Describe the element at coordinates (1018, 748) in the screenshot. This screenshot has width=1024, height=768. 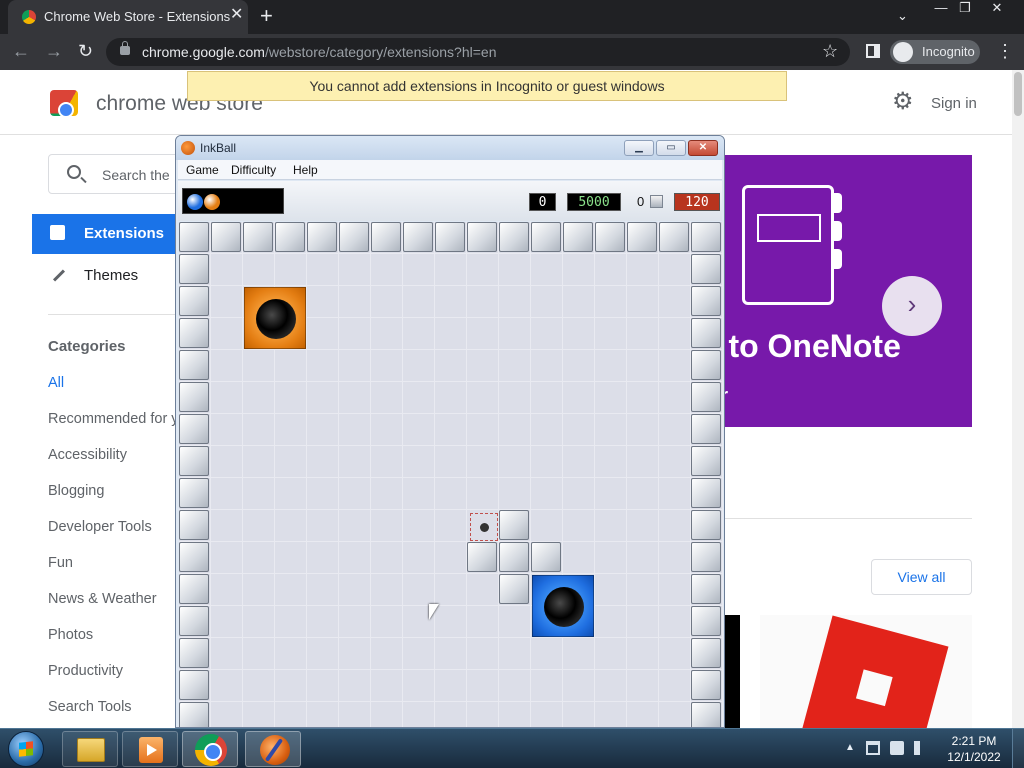
I see `show-desktop-button` at that location.